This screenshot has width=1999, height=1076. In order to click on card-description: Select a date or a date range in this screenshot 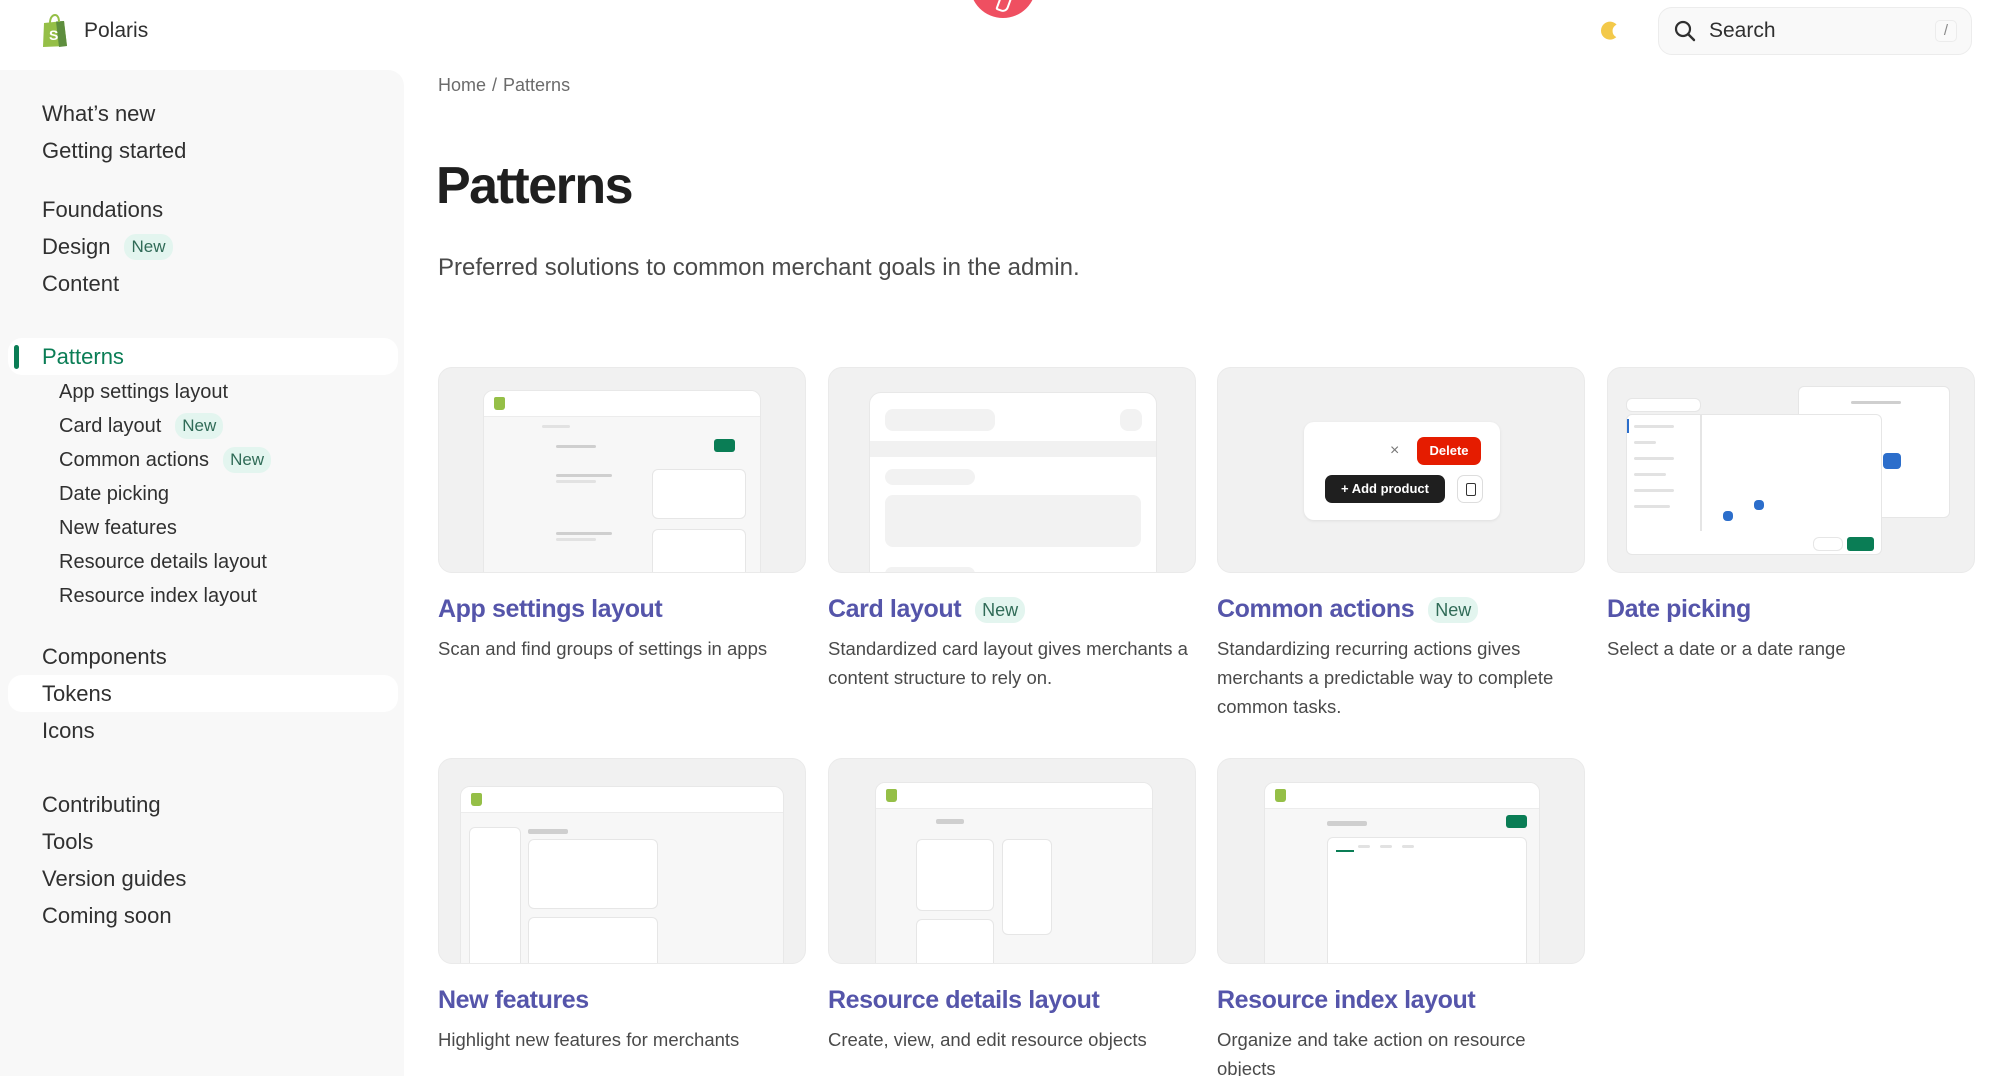, I will do `click(1726, 648)`.